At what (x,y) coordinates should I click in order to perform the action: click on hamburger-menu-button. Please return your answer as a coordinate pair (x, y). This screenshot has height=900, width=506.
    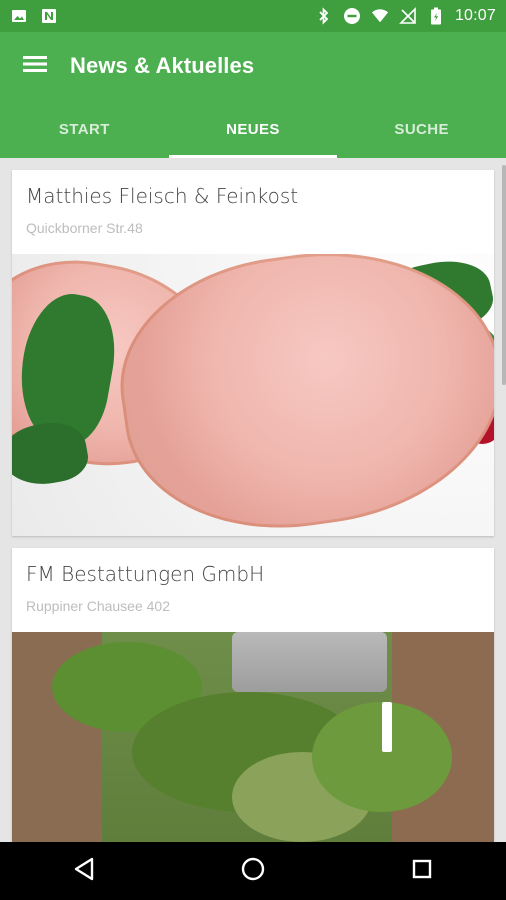
    Looking at the image, I should click on (35, 66).